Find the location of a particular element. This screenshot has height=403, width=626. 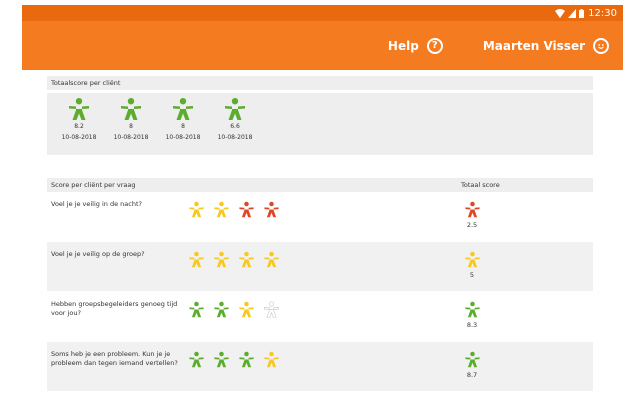

question-total-value: 5 is located at coordinates (472, 275).